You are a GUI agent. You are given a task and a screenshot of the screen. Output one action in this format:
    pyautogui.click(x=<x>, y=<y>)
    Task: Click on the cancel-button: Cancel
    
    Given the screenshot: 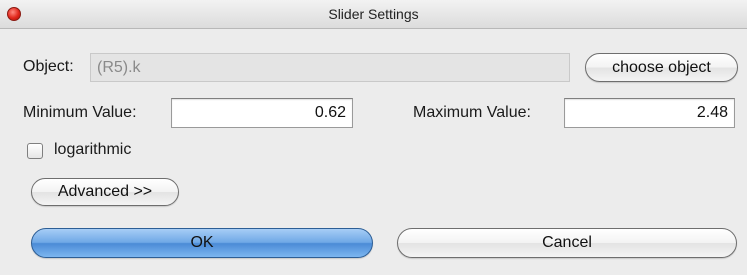 What is the action you would take?
    pyautogui.click(x=567, y=243)
    